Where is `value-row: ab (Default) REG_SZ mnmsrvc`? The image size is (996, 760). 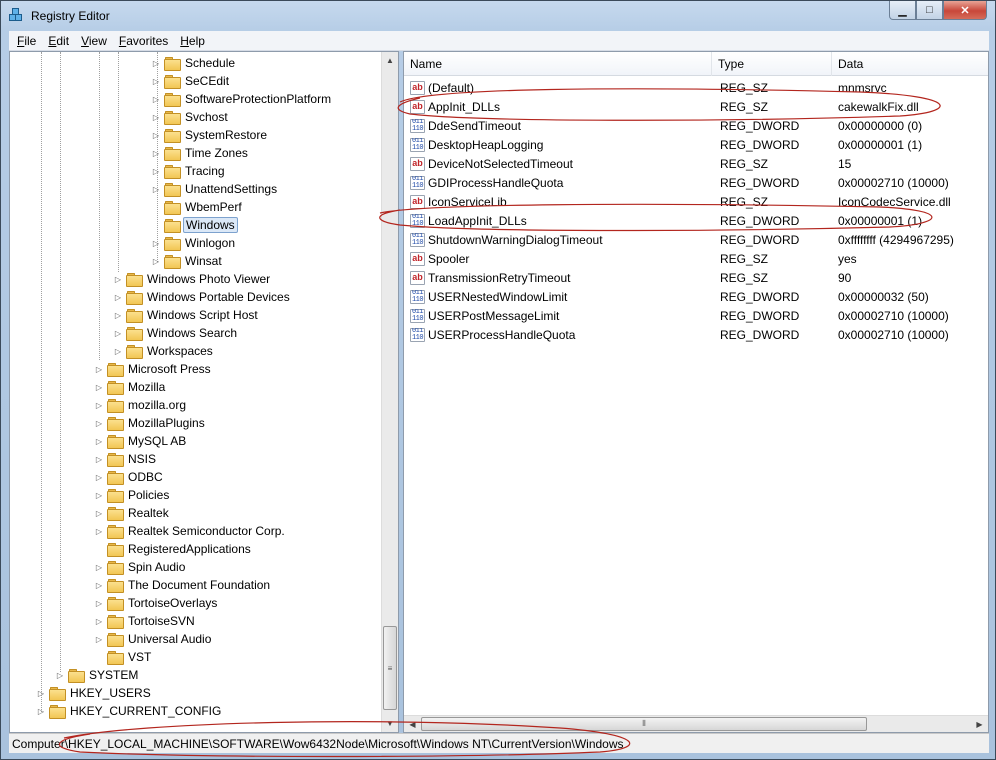 value-row: ab (Default) REG_SZ mnmsrvc is located at coordinates (696, 87).